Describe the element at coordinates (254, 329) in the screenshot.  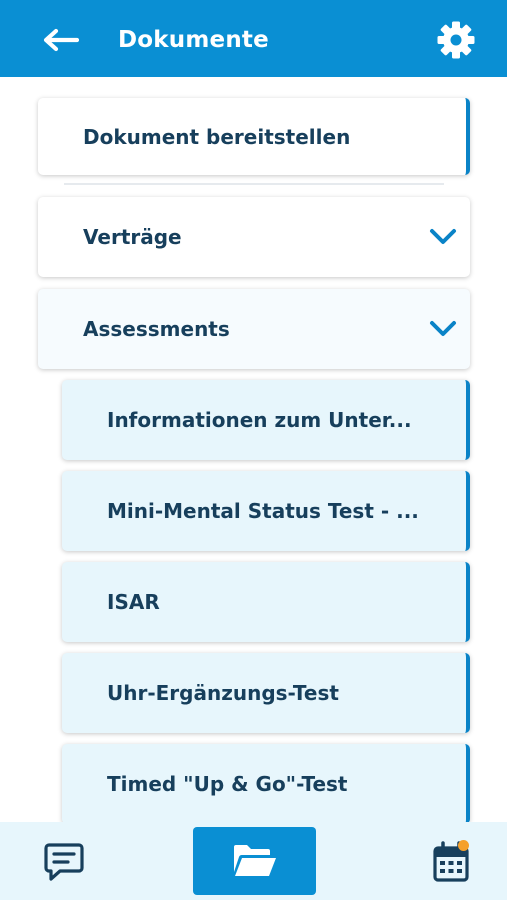
I see `assessments-section: Assessments` at that location.